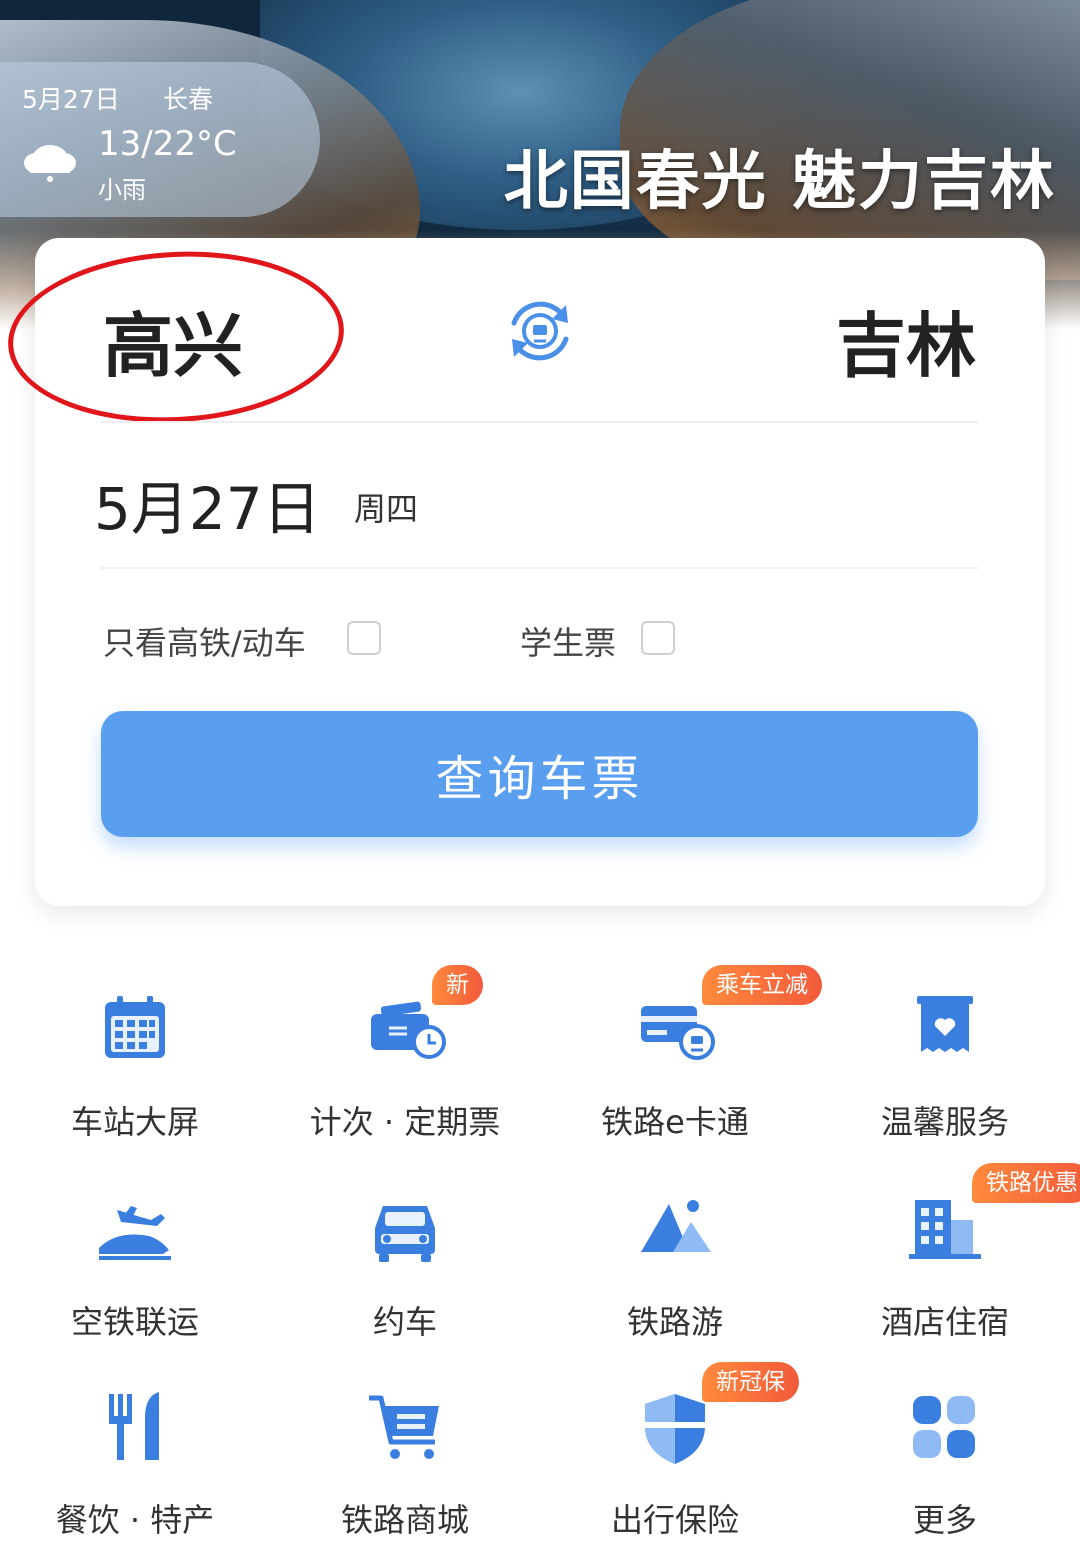  What do you see at coordinates (568, 643) in the screenshot?
I see `student-ticket-label: 学生票` at bounding box center [568, 643].